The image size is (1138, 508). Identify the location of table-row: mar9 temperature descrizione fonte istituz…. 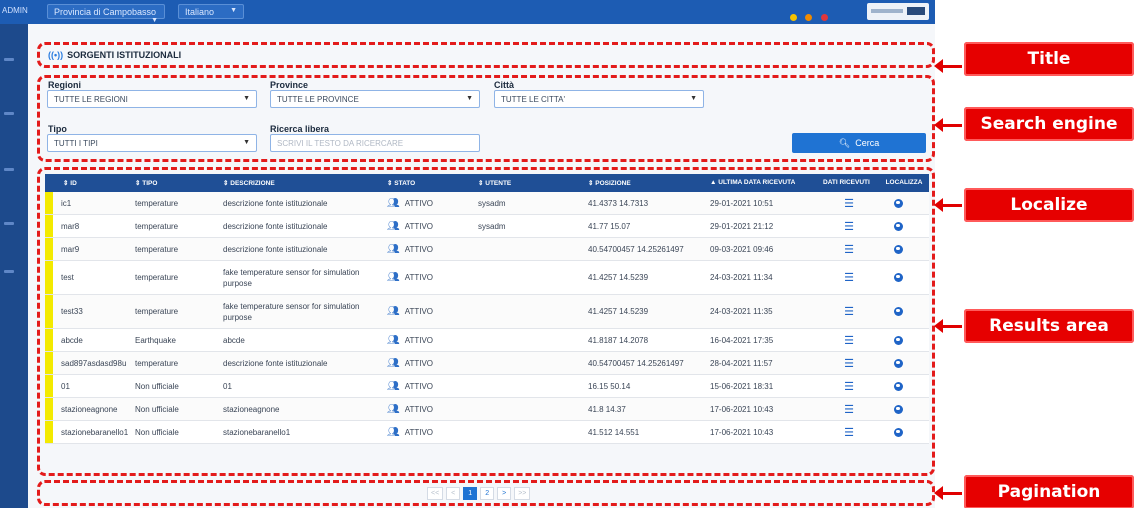
(487, 249).